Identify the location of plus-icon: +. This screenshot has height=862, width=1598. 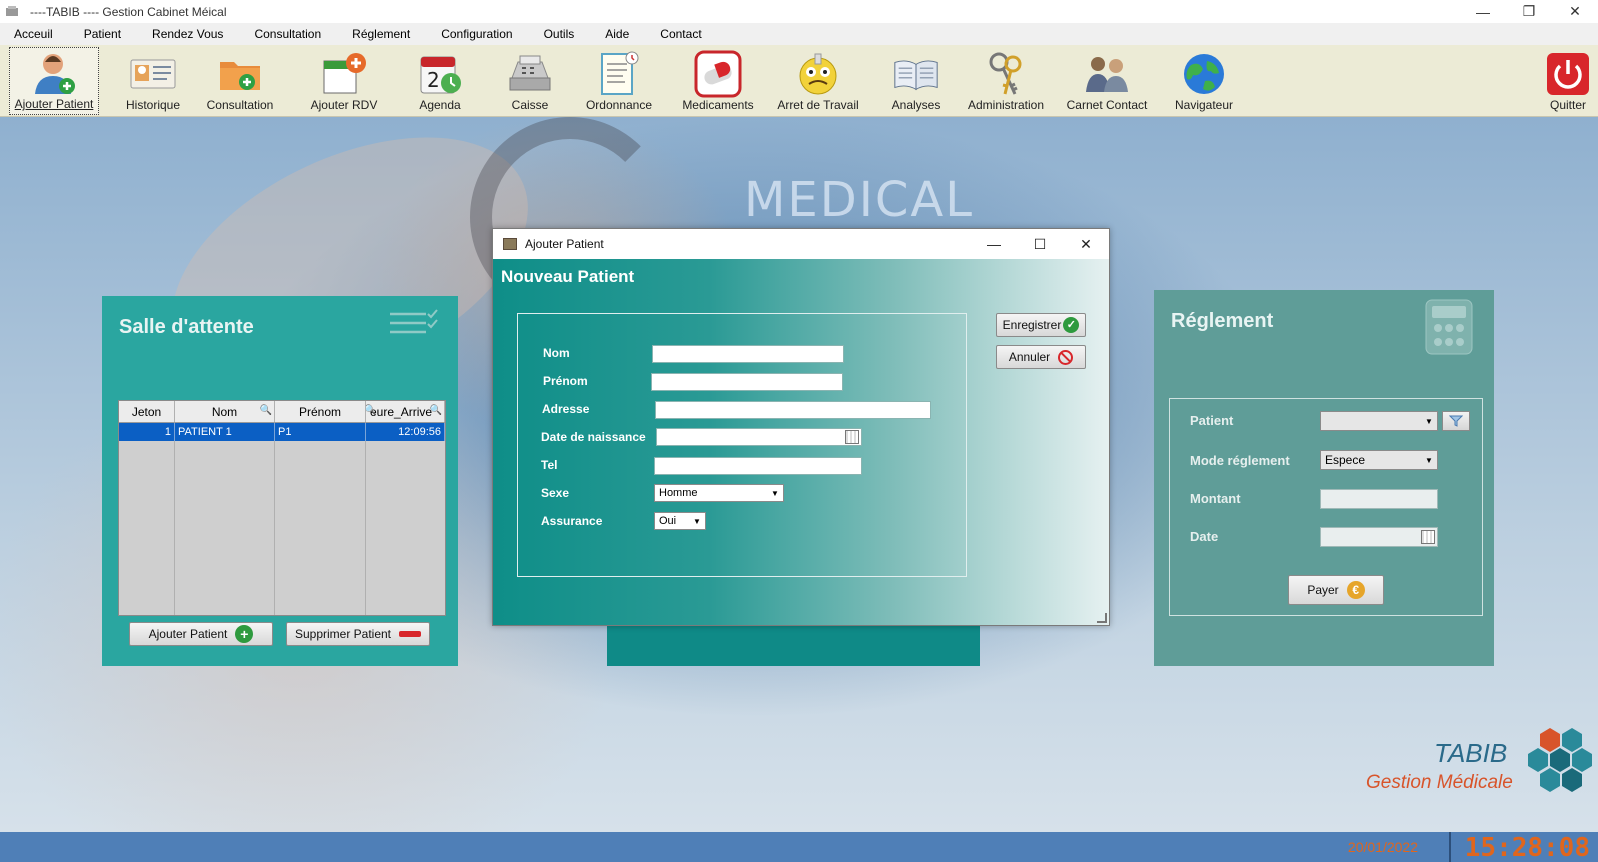
(244, 634).